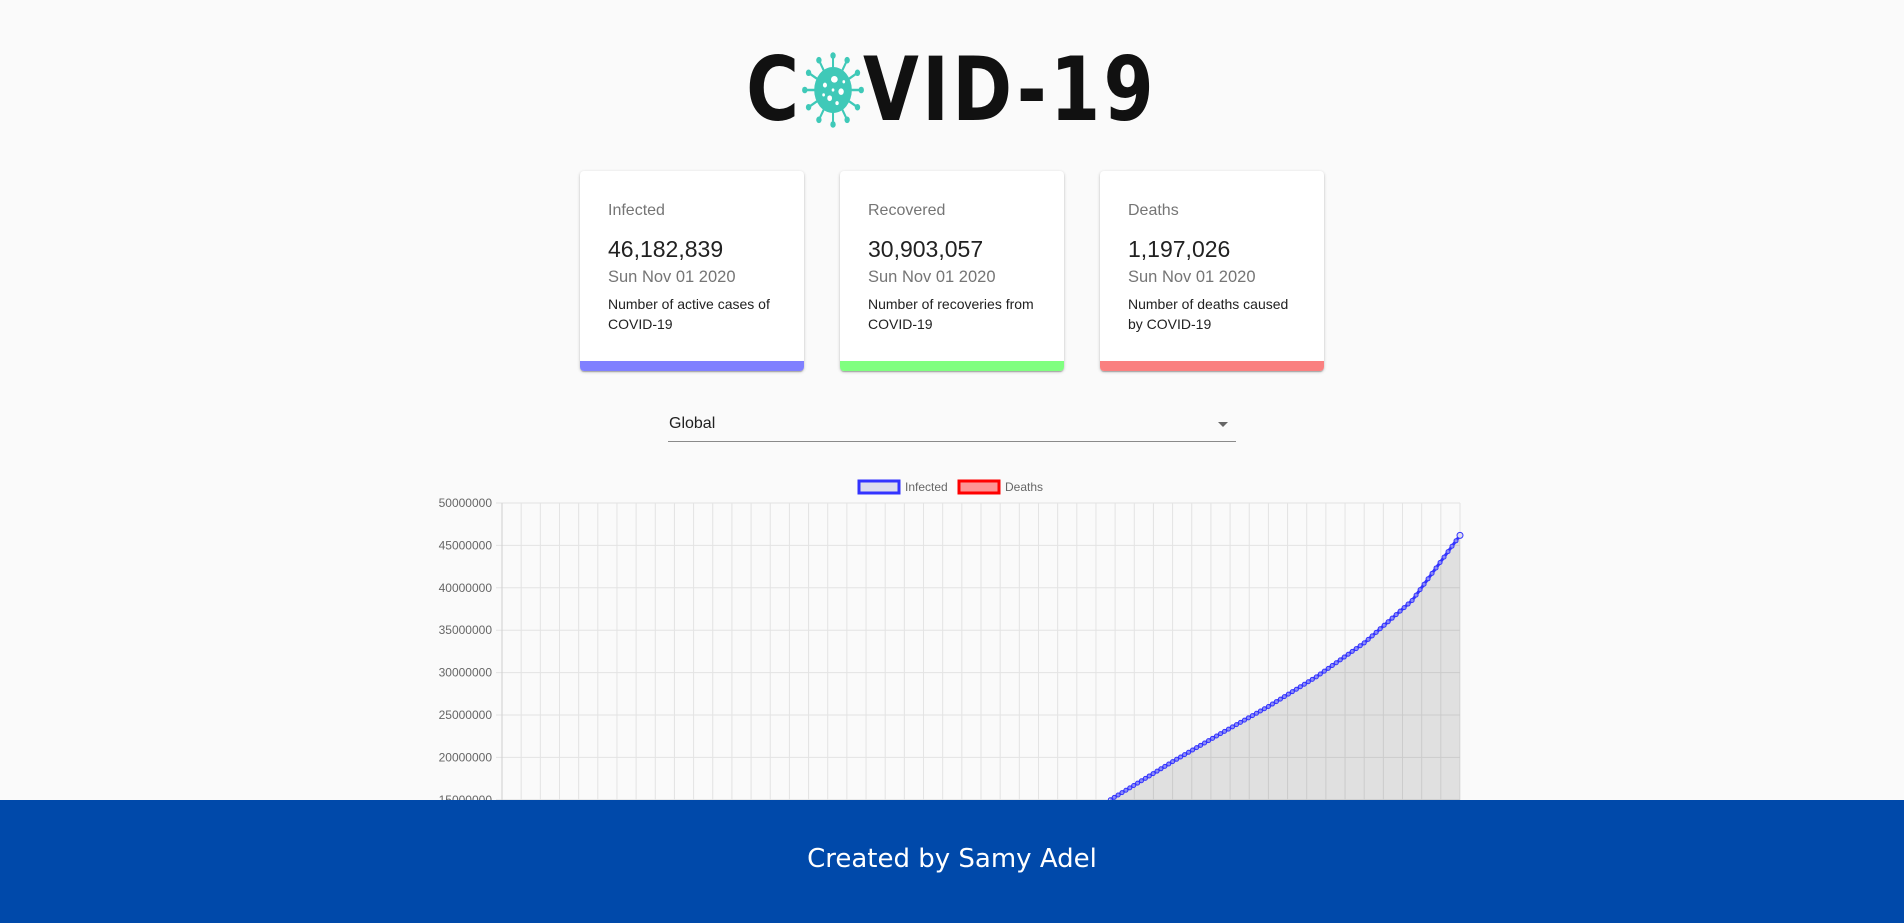 The width and height of the screenshot is (1904, 923). I want to click on card-description: Number of active cases of COVID-19, so click(689, 314).